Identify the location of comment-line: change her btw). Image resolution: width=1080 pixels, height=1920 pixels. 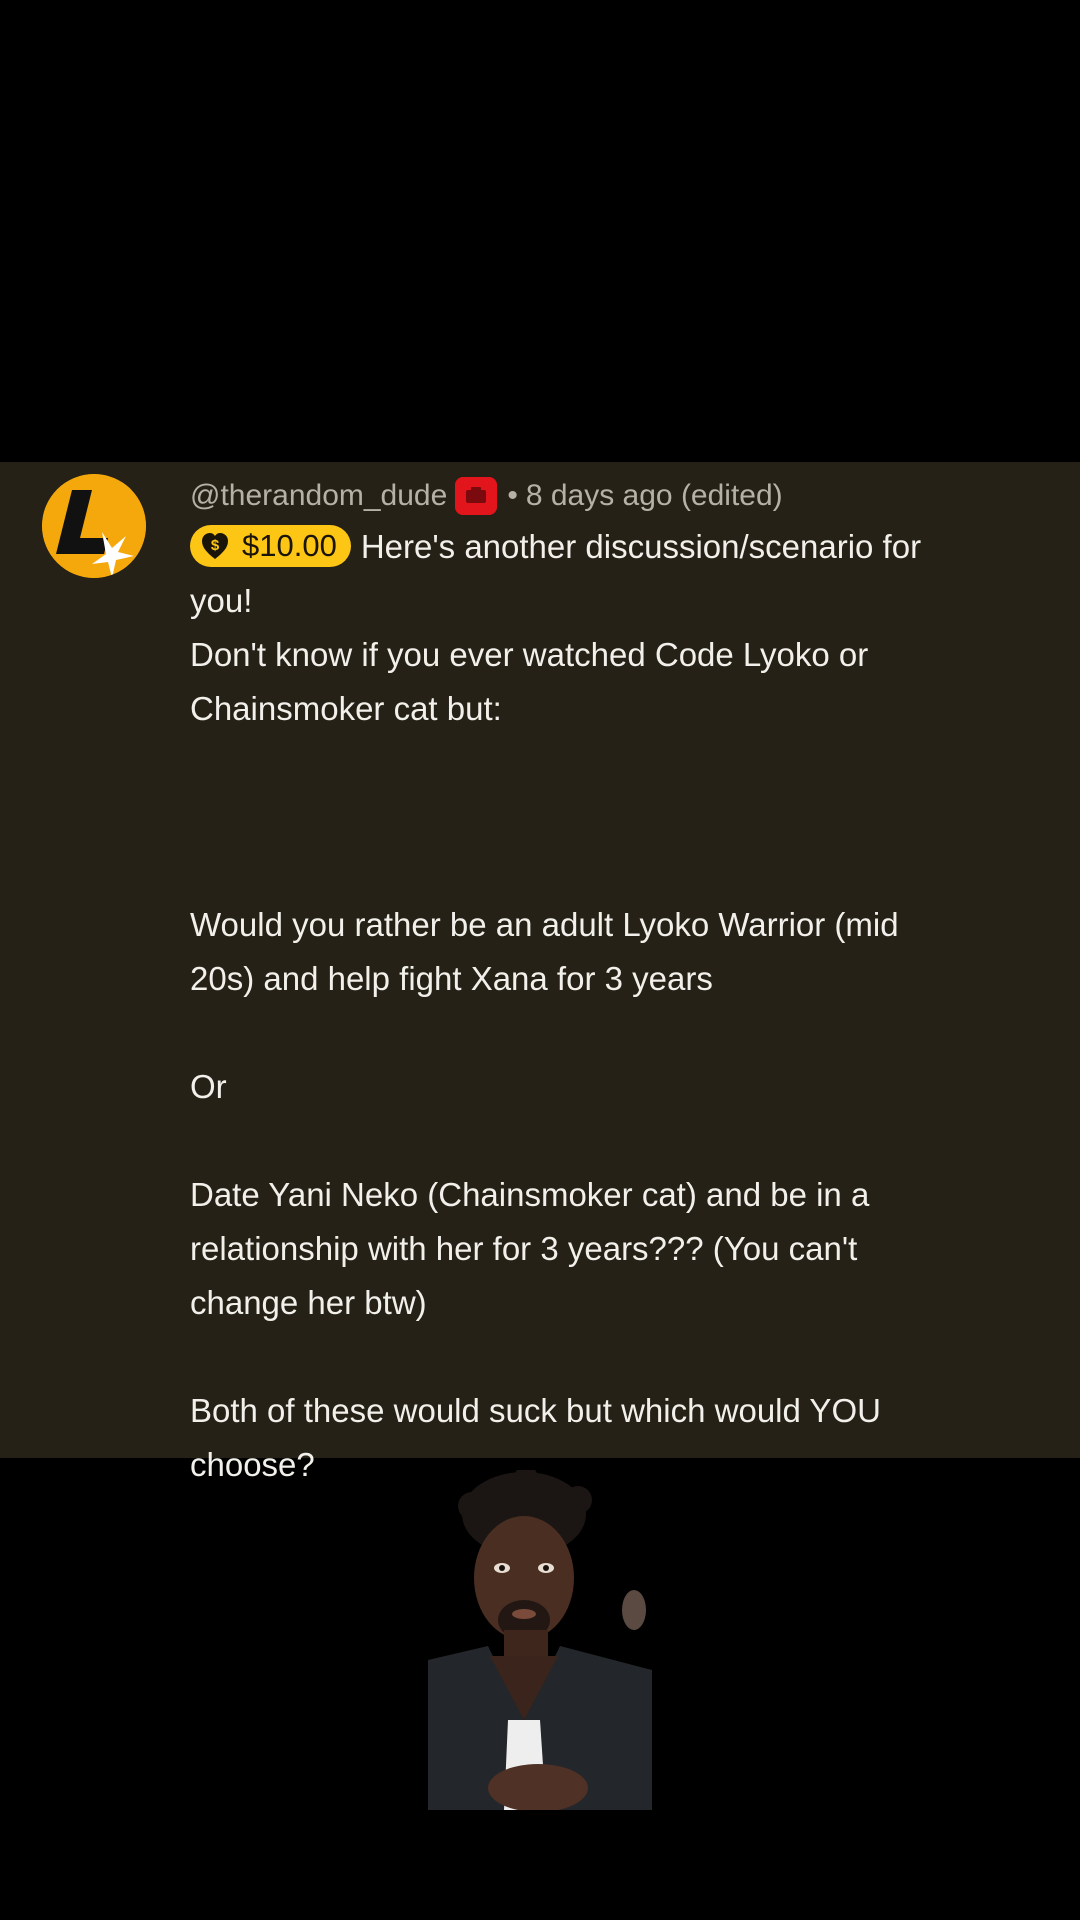
(308, 1302).